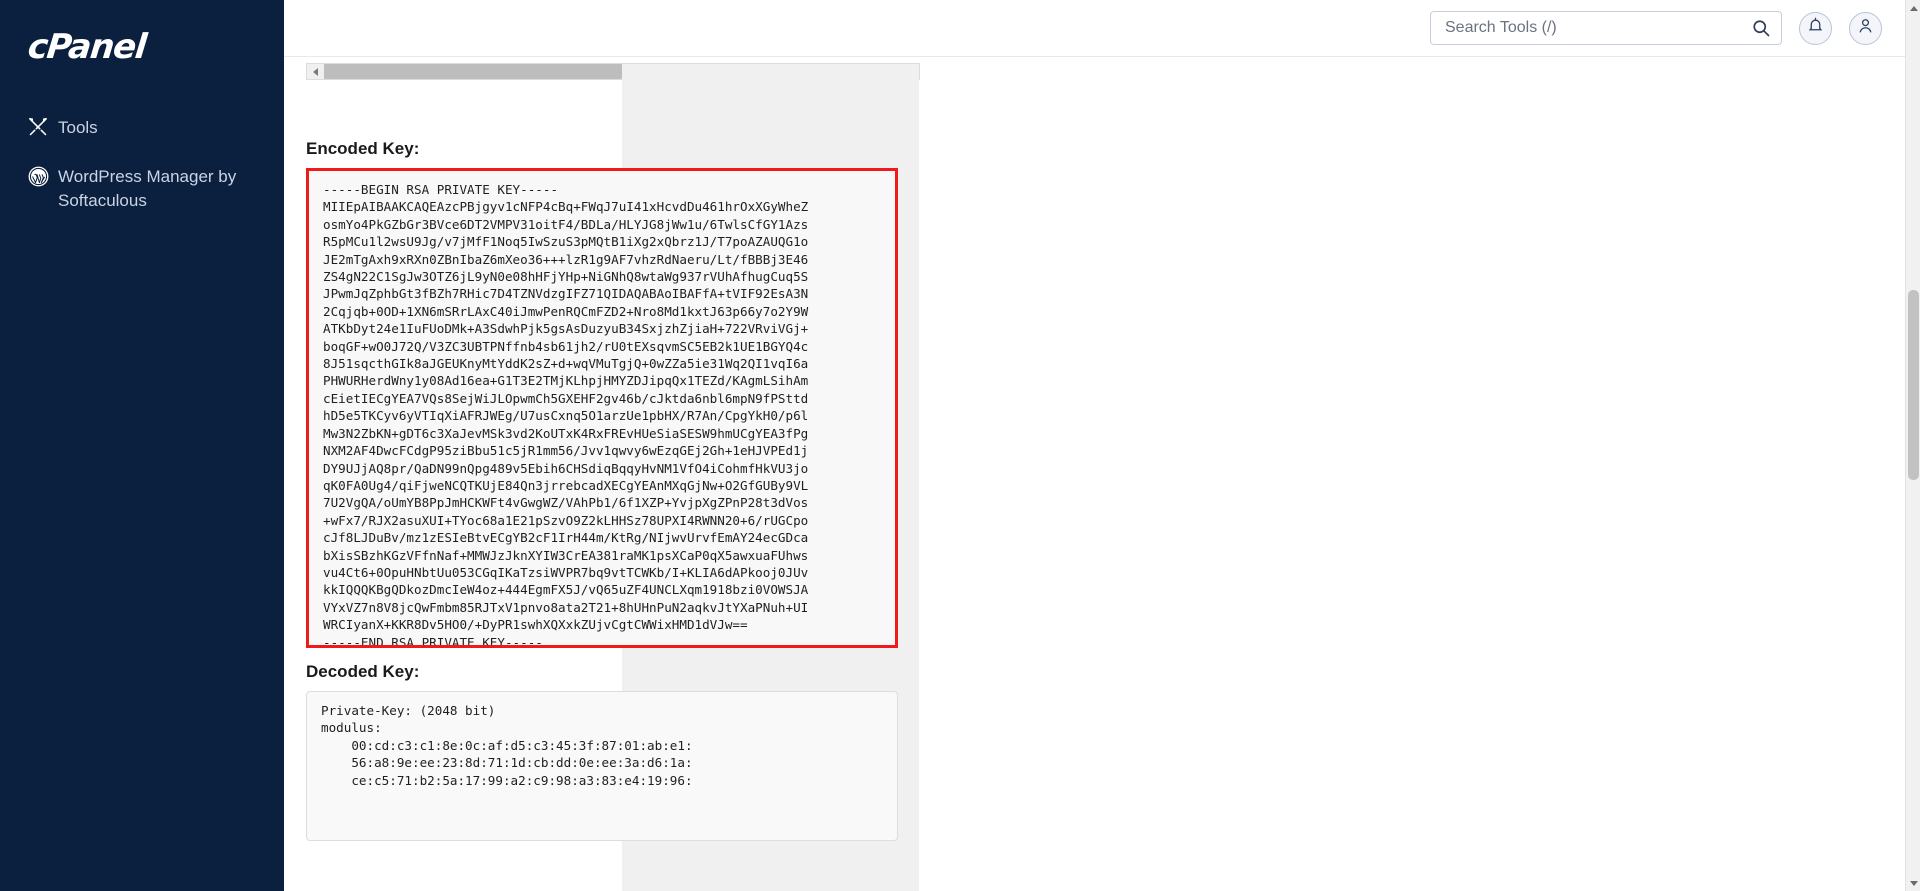 This screenshot has height=891, width=1920. I want to click on decoded-key-label: Decoded Key:, so click(363, 671).